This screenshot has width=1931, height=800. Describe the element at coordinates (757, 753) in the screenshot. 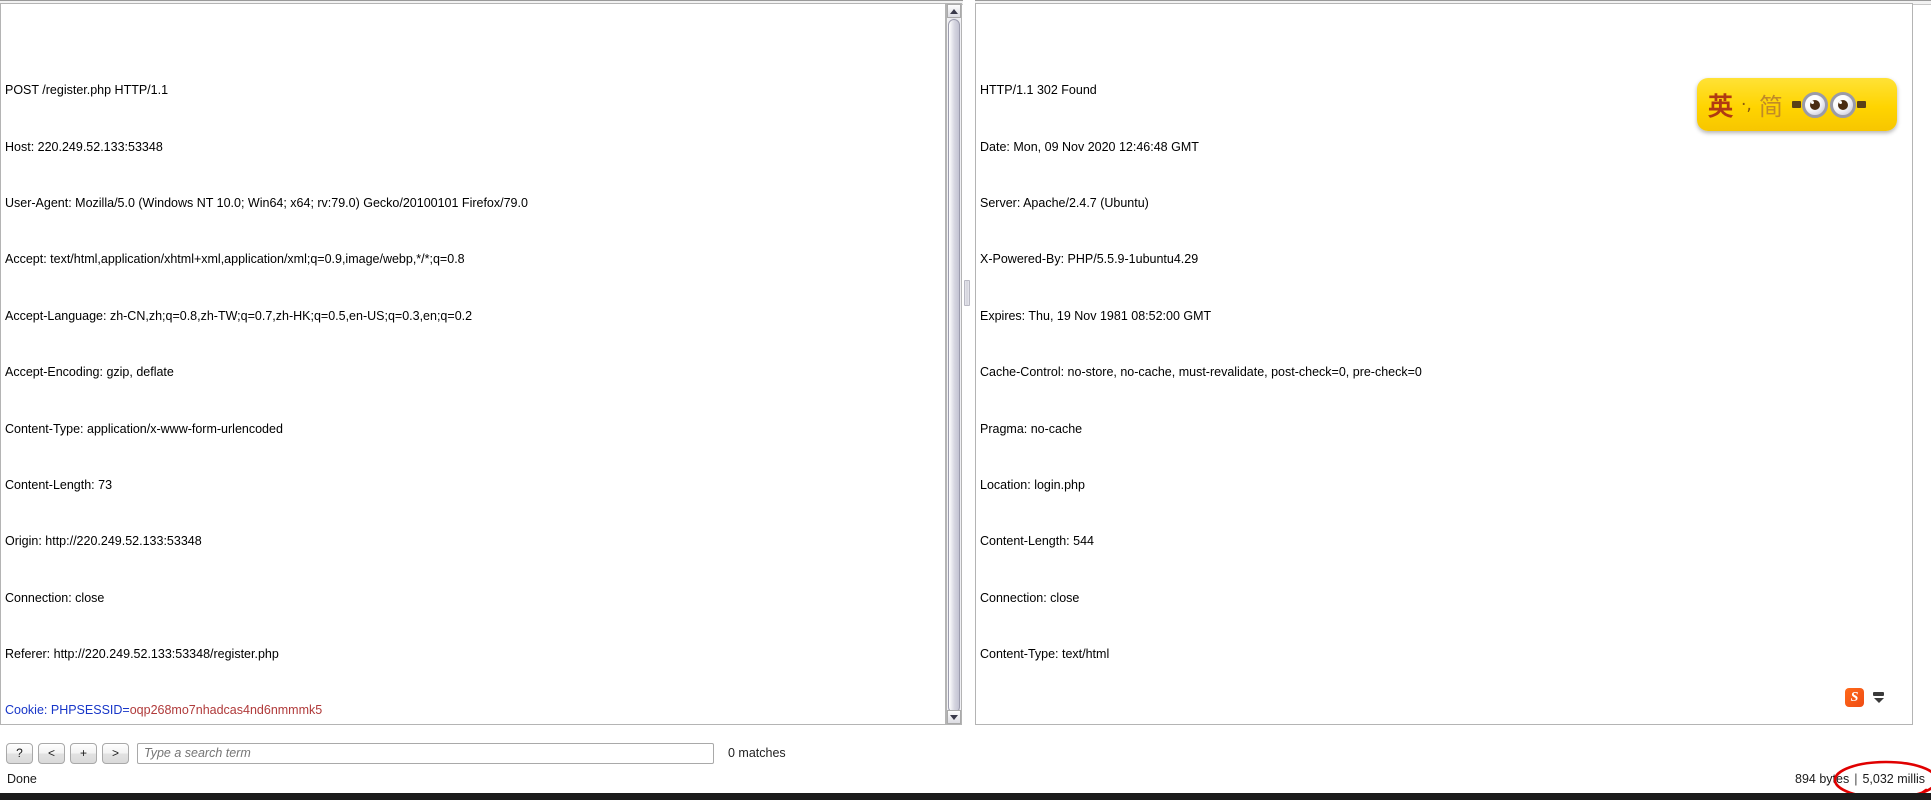

I see `request-match-count: 0 matches` at that location.